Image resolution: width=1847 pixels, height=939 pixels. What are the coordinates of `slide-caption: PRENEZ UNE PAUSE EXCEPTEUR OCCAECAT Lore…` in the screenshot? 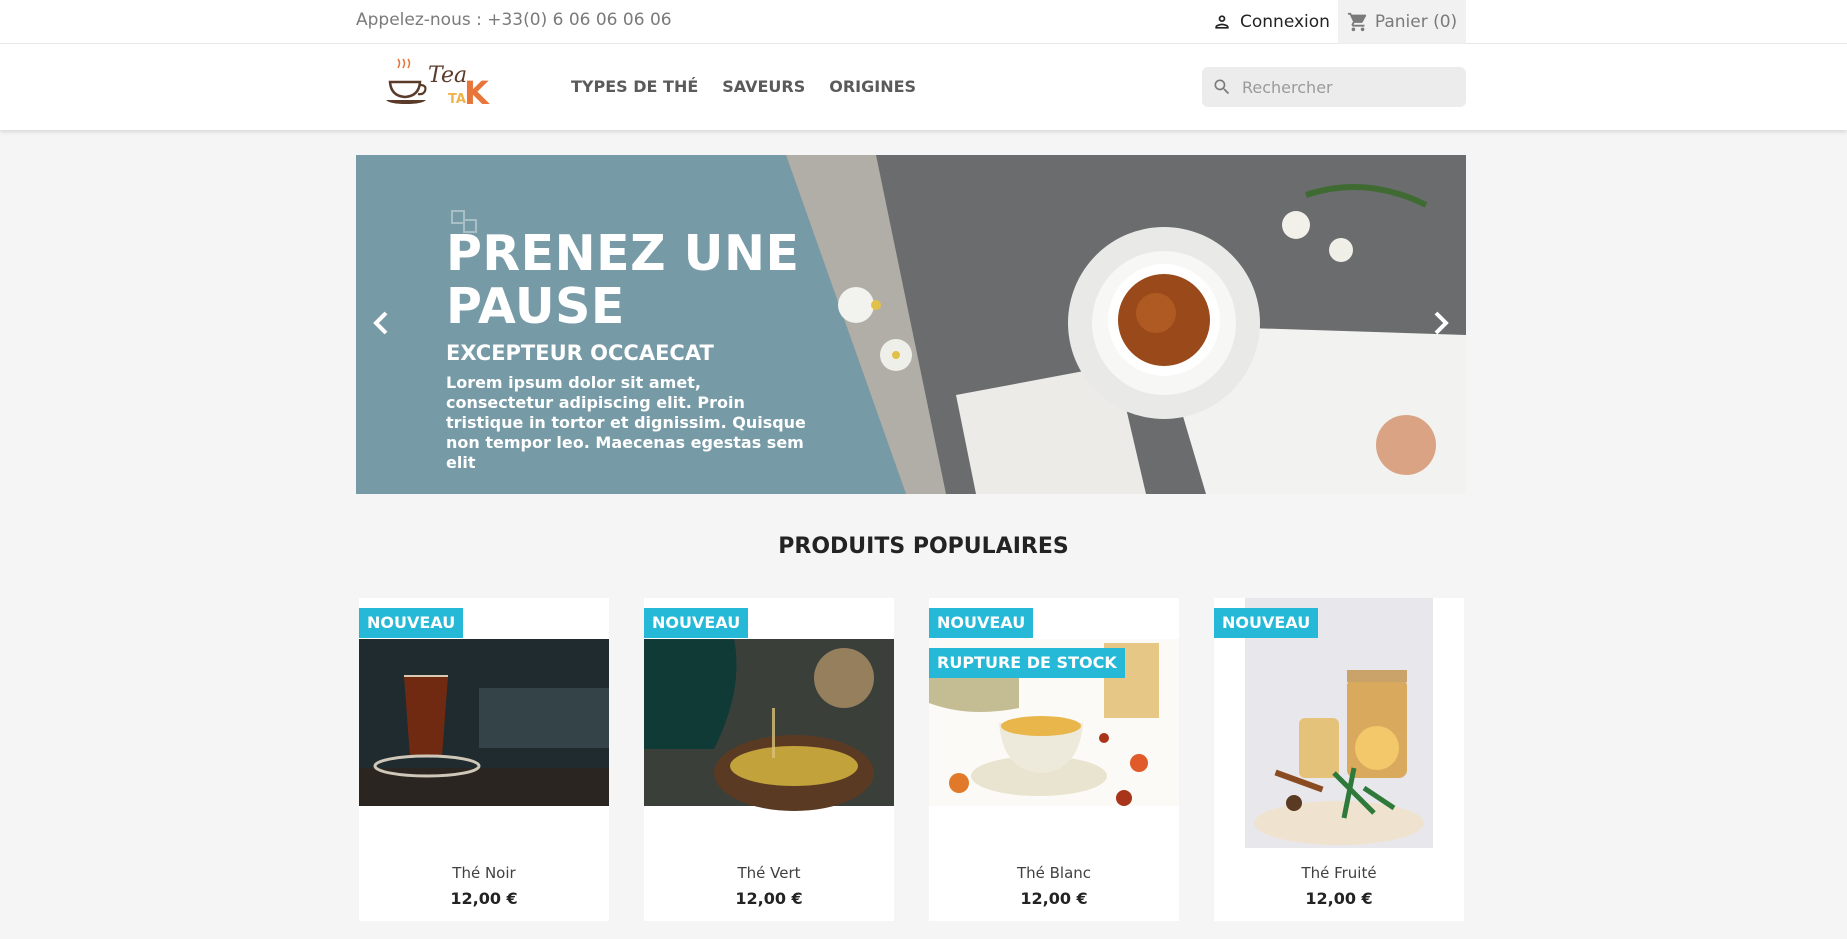 It's located at (626, 350).